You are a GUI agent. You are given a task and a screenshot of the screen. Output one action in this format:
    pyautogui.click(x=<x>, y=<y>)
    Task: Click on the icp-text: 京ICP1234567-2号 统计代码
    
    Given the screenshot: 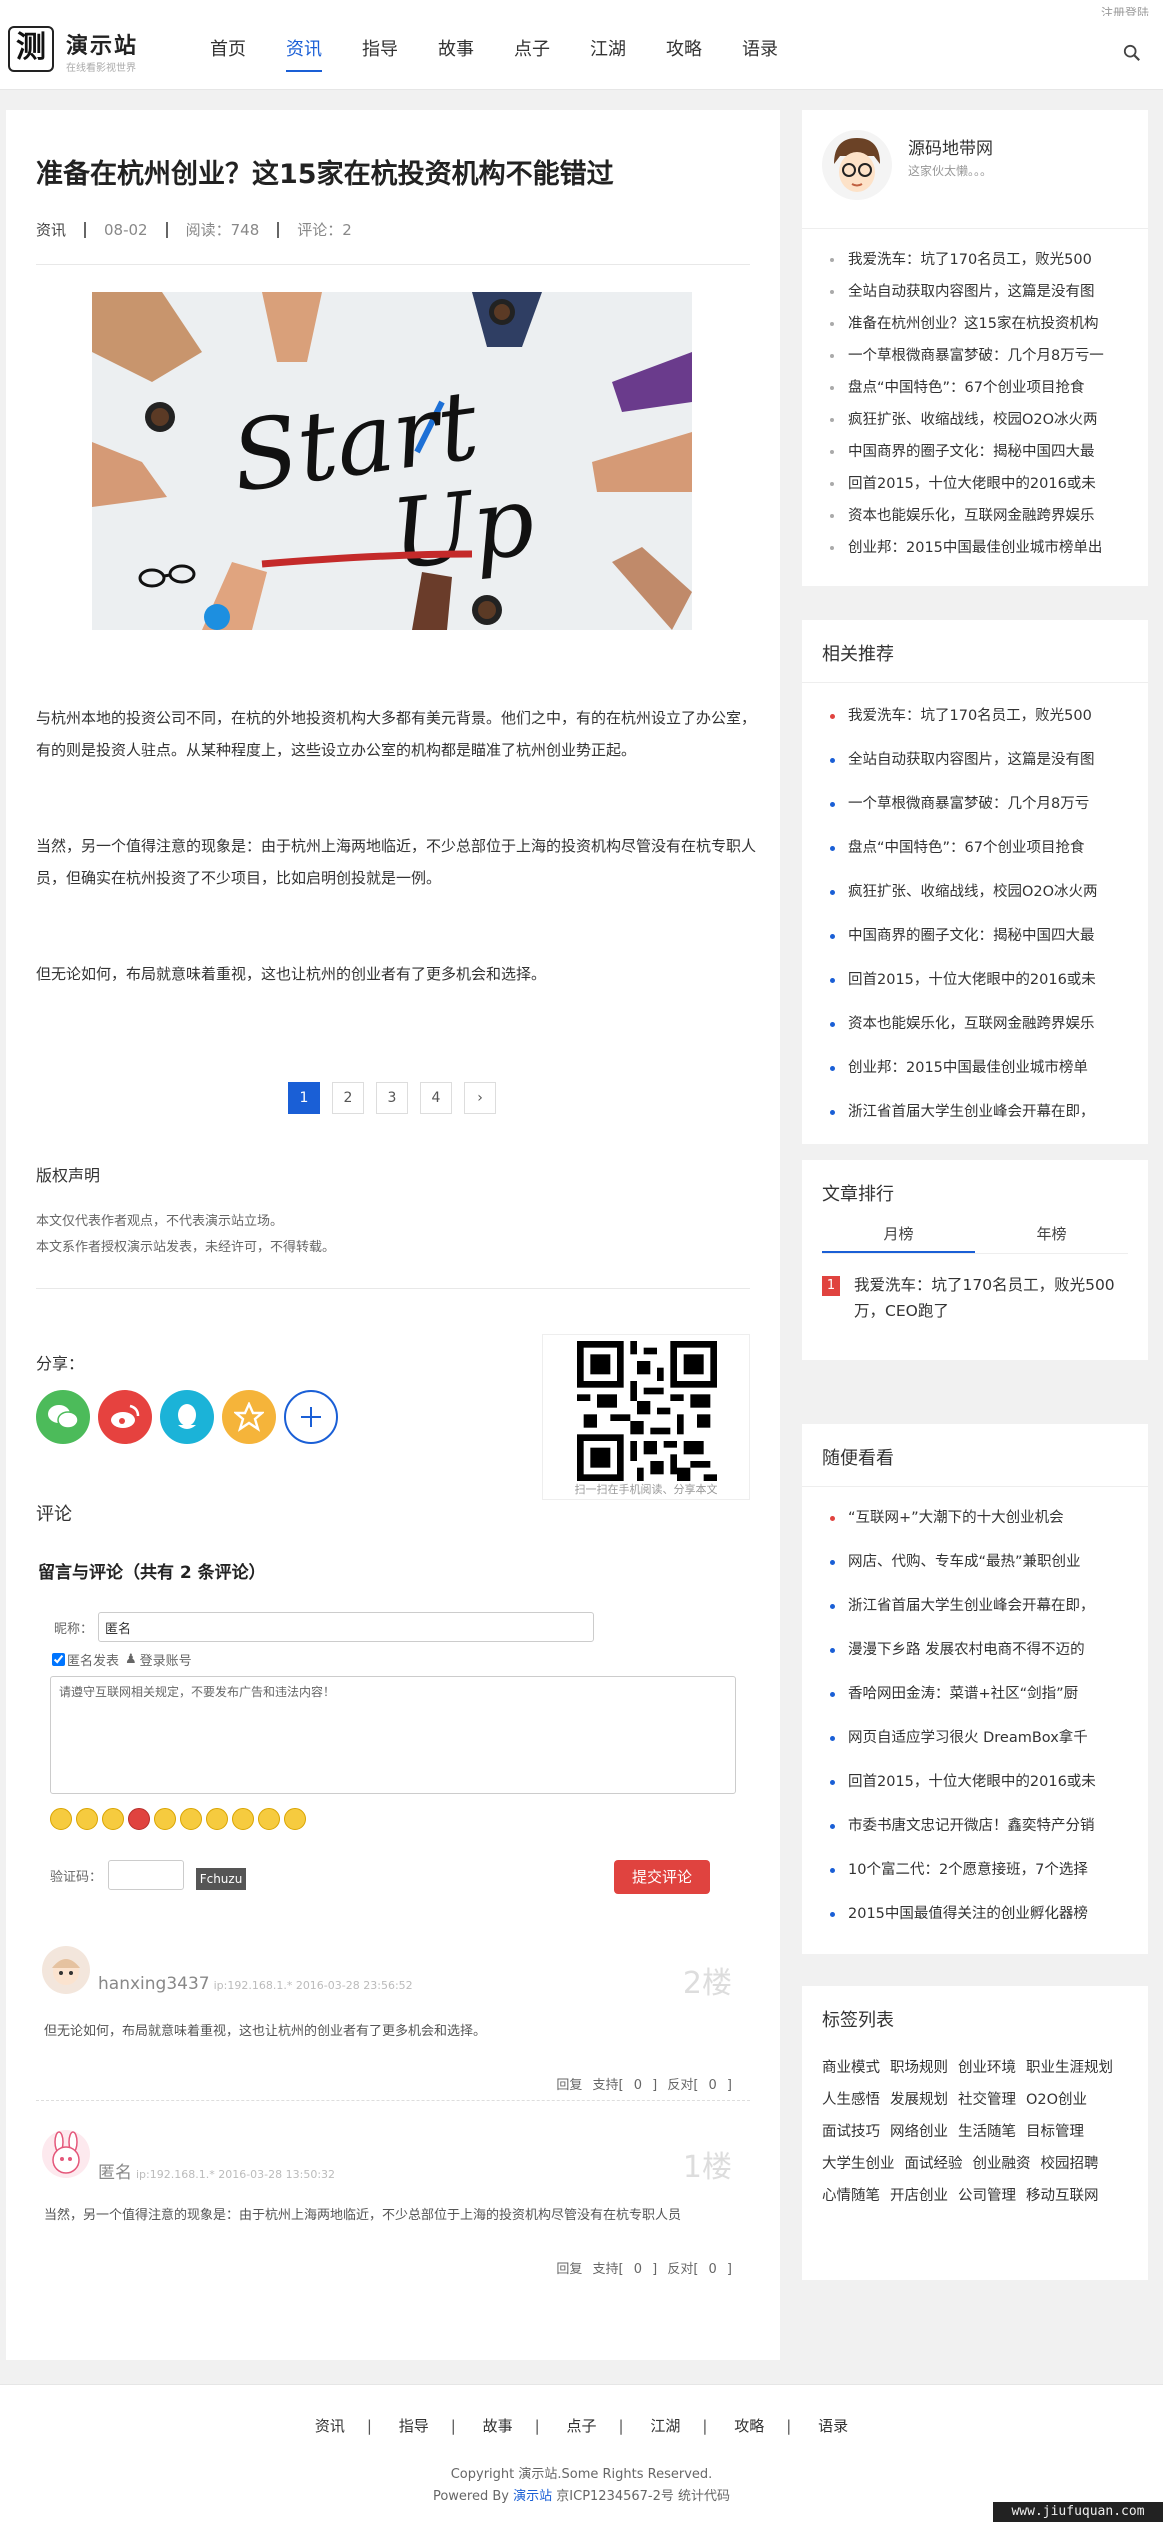 What is the action you would take?
    pyautogui.click(x=643, y=2496)
    